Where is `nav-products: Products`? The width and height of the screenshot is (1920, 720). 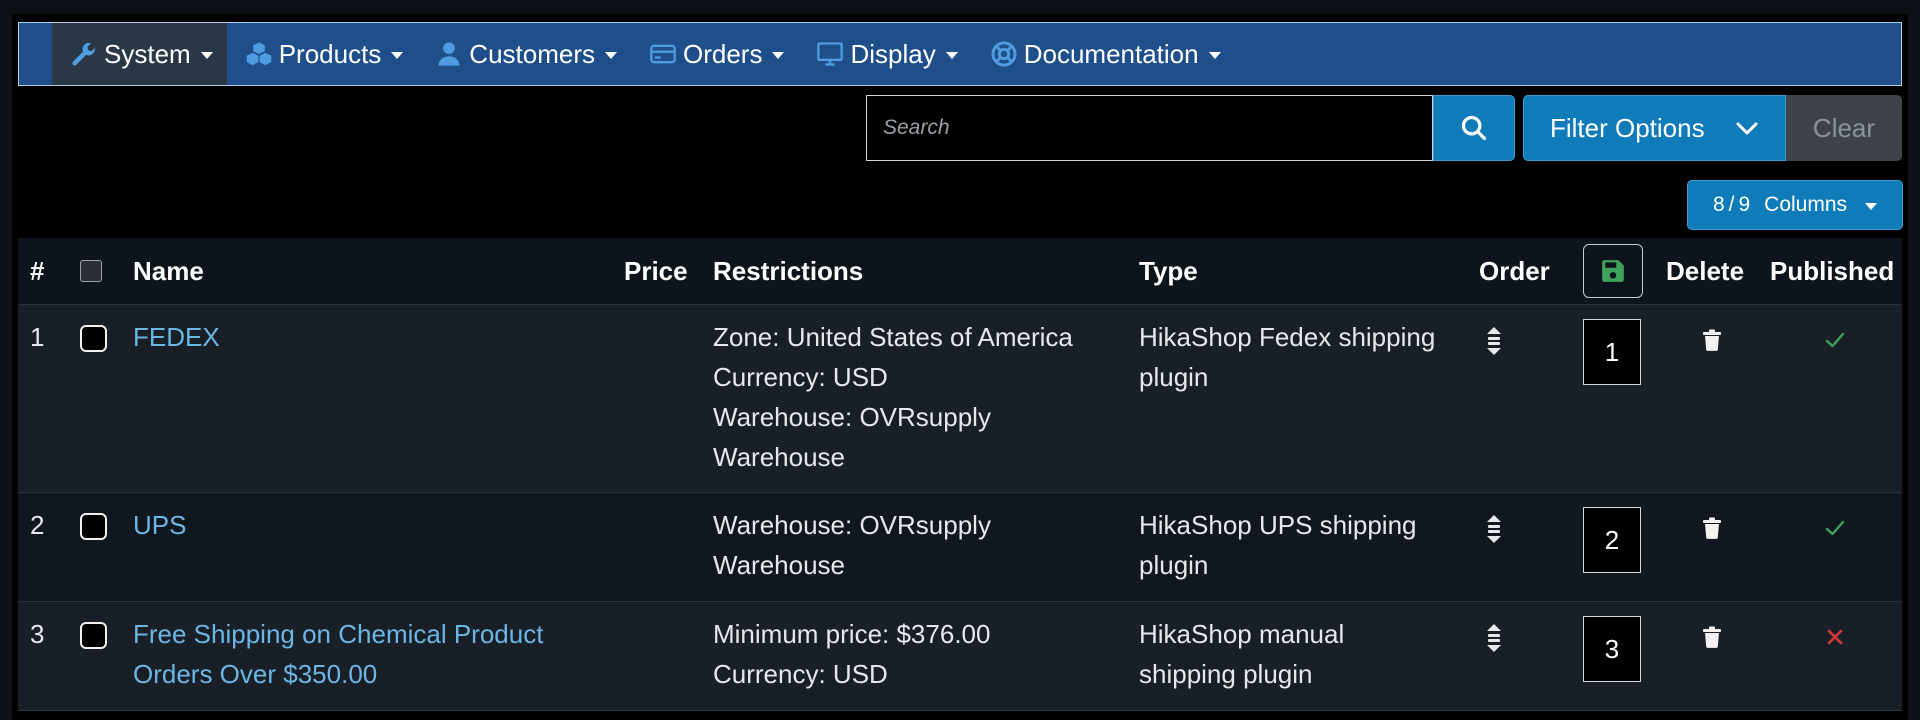 nav-products: Products is located at coordinates (322, 54).